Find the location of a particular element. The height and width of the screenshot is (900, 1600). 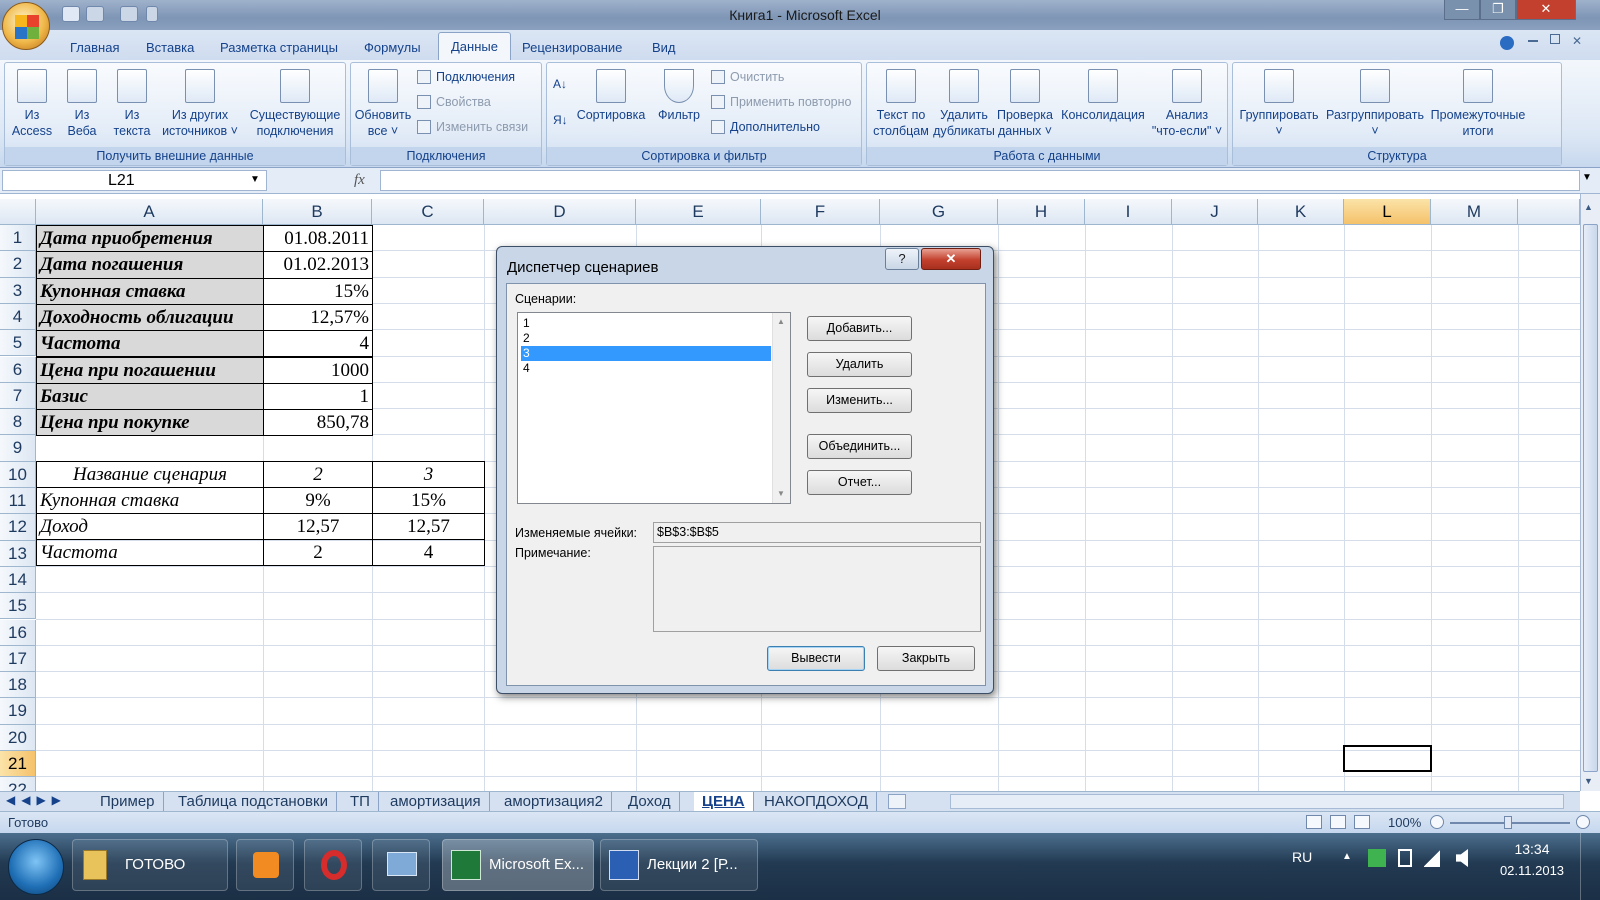

language-indicator: RU is located at coordinates (1302, 857).